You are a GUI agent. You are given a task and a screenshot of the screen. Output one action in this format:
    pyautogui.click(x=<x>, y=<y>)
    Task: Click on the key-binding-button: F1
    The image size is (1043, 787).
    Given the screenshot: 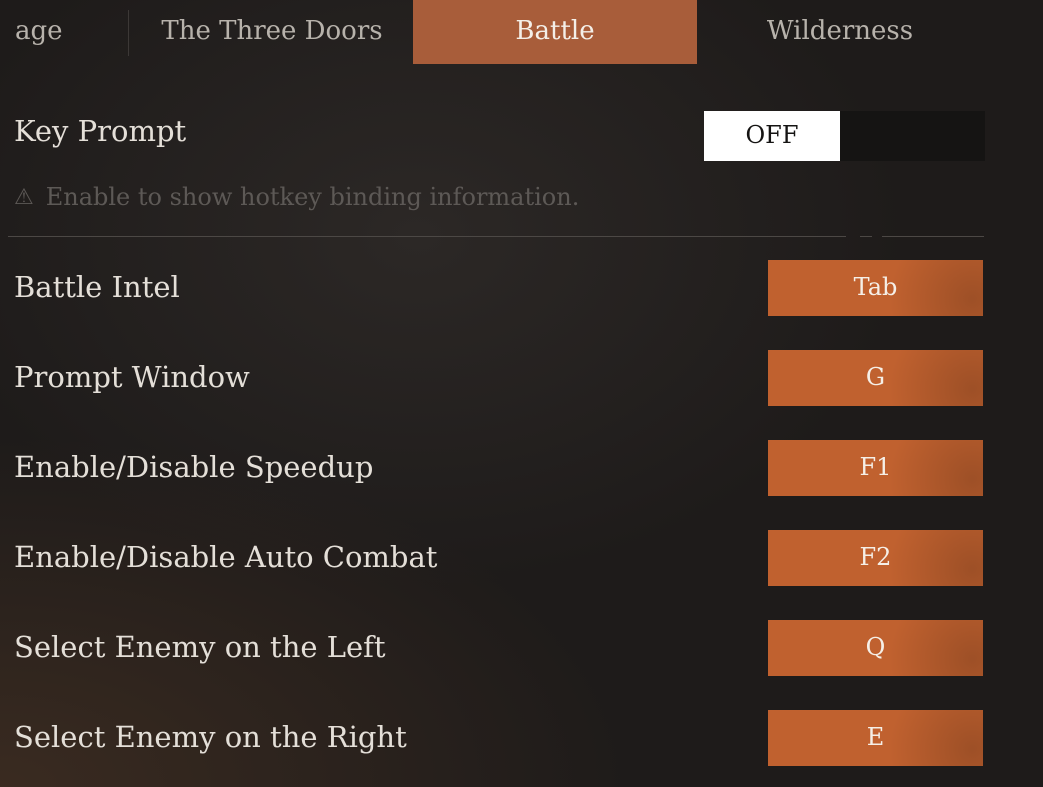 What is the action you would take?
    pyautogui.click(x=875, y=468)
    